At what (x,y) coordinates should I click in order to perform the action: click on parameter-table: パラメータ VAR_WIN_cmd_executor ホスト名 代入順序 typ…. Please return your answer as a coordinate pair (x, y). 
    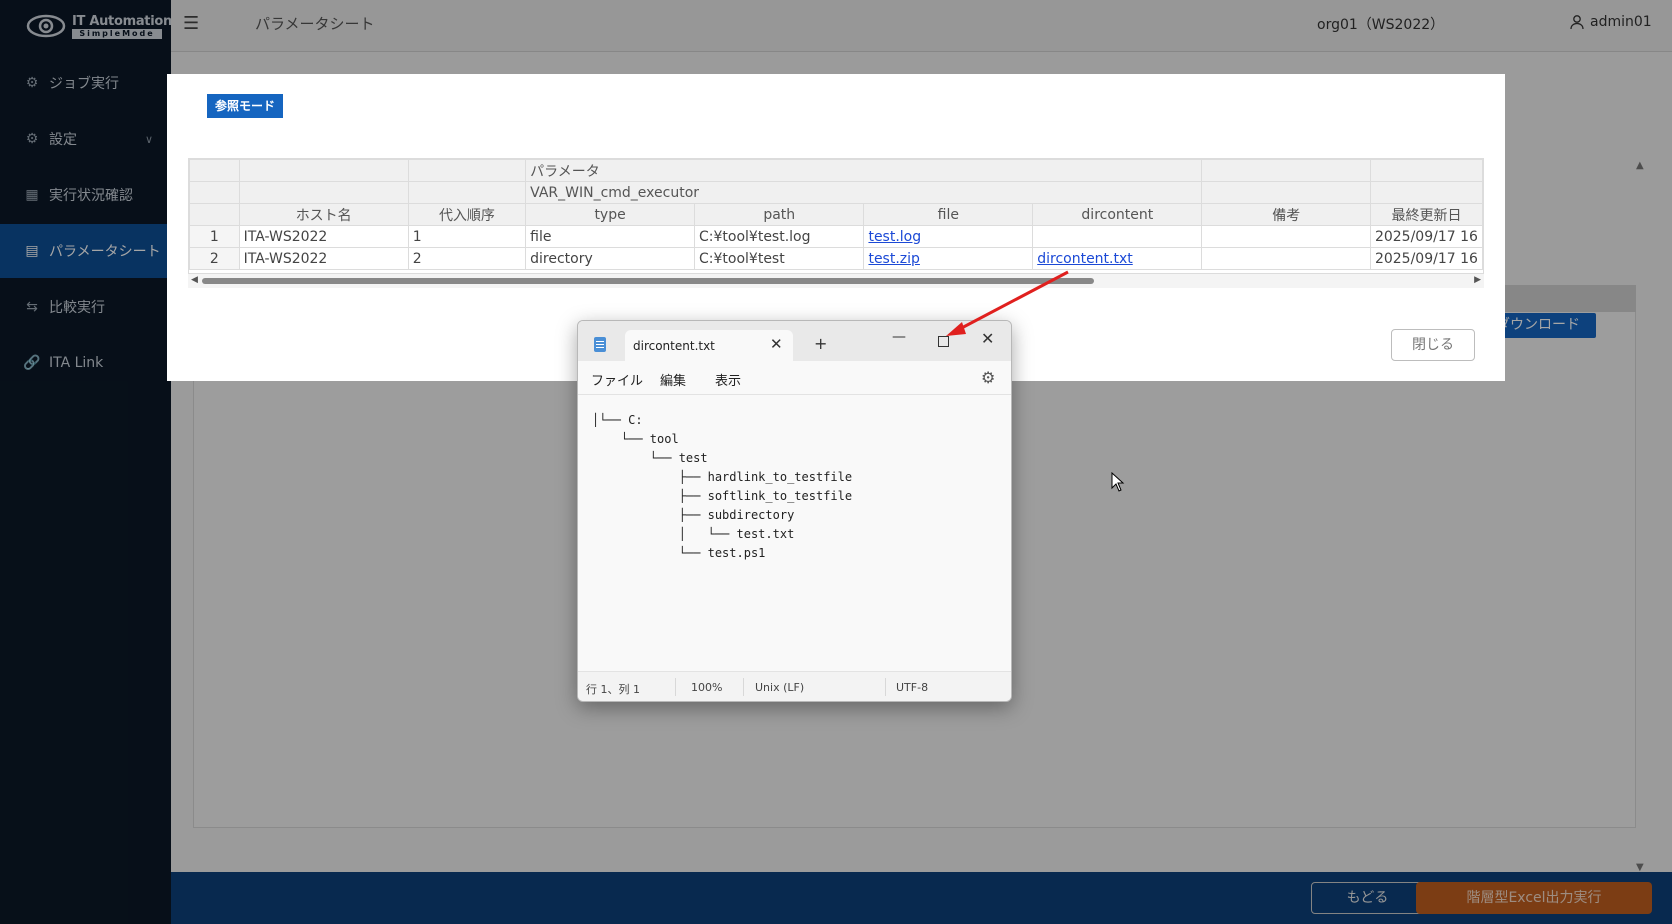
    Looking at the image, I should click on (836, 214).